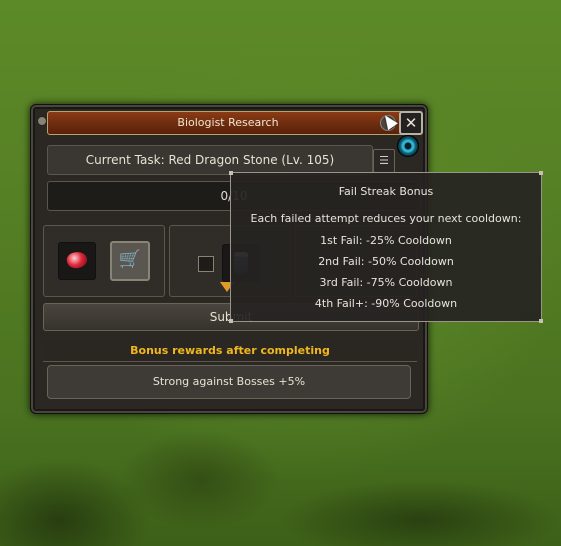 Image resolution: width=561 pixels, height=546 pixels. I want to click on item-panel: 🛒, so click(104, 261).